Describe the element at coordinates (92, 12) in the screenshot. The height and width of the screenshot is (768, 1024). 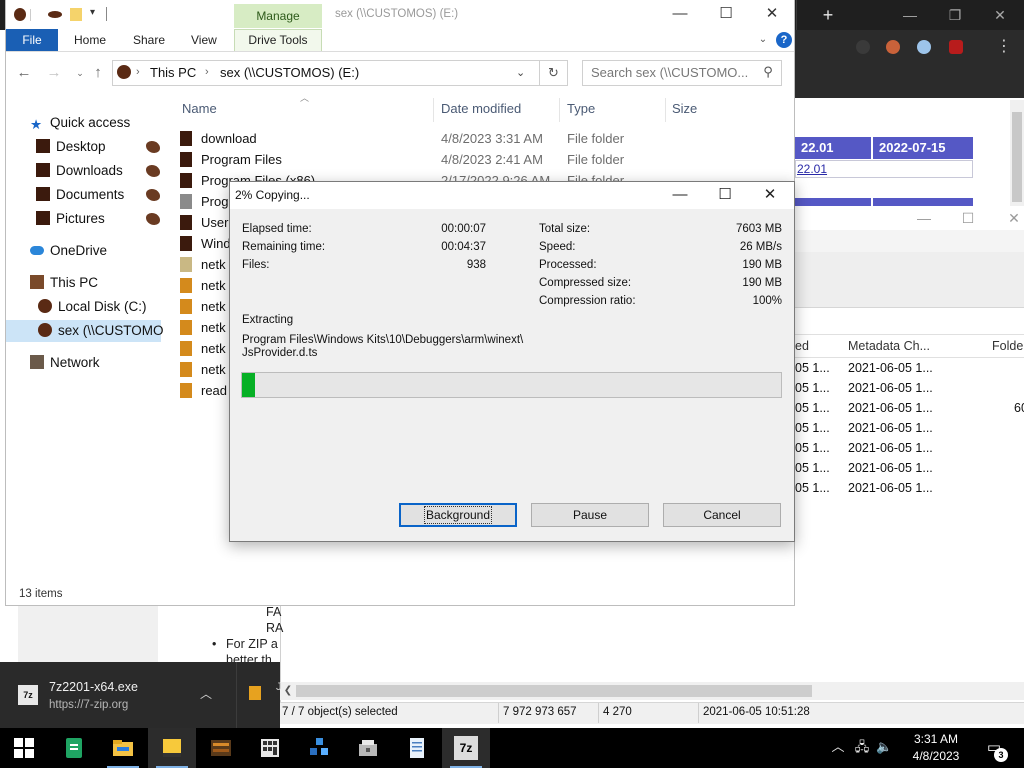
I see `customize-qat-icon: ▾` at that location.